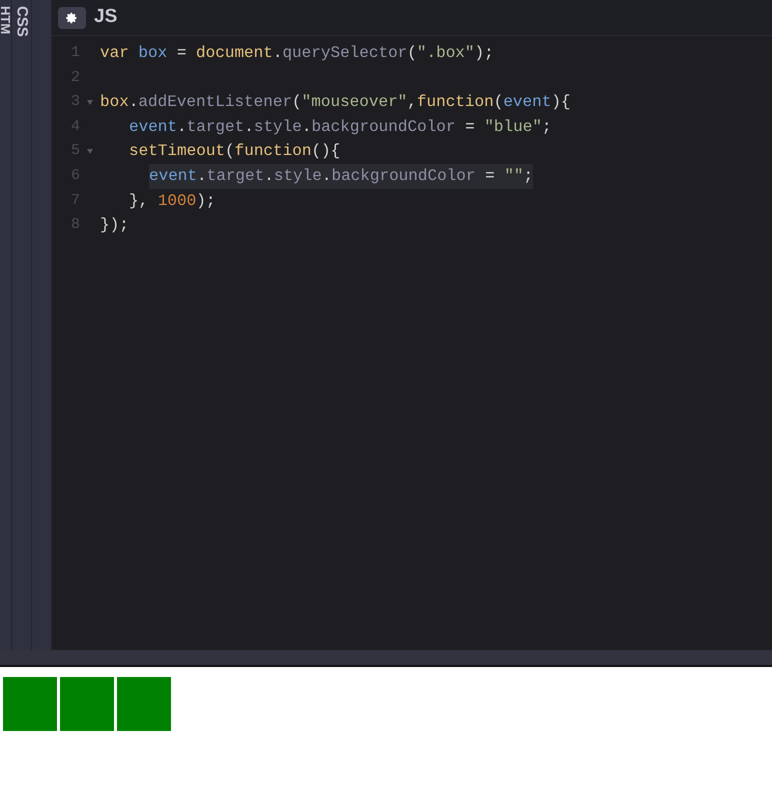 The image size is (772, 792). I want to click on code-line: });, so click(114, 225).